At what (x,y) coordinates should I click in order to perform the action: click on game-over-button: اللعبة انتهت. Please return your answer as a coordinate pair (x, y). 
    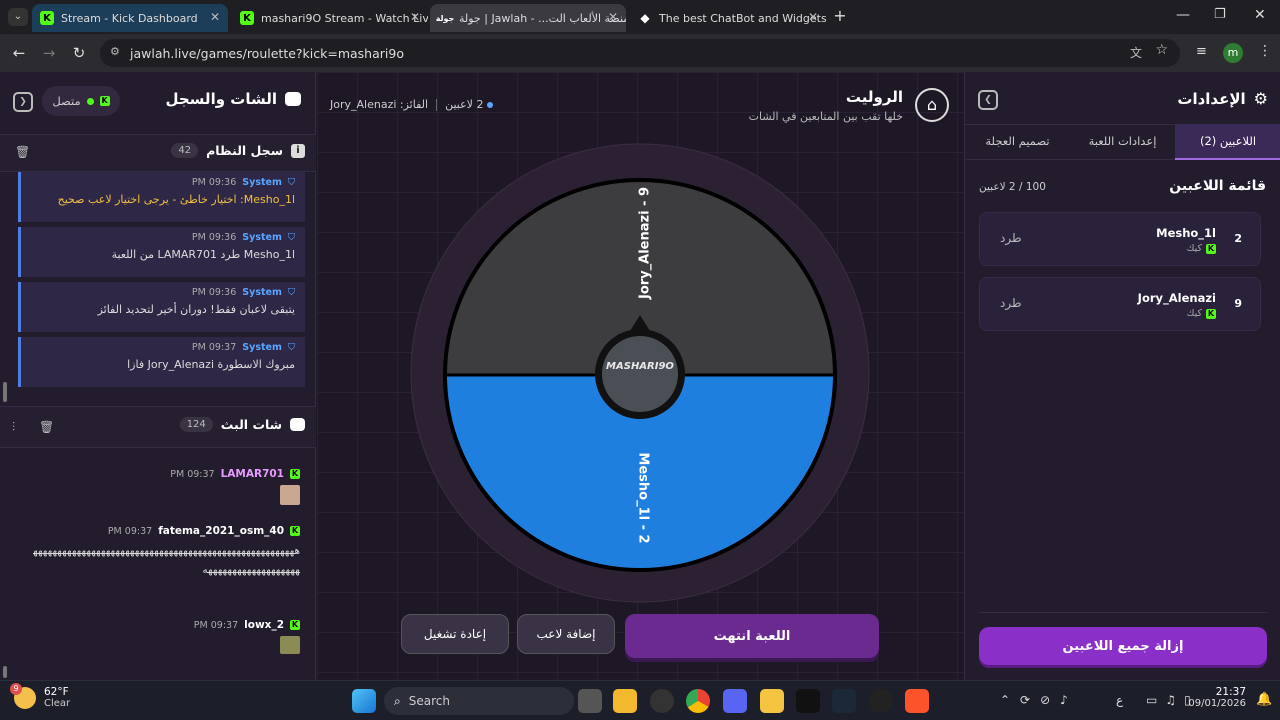
    Looking at the image, I should click on (752, 636).